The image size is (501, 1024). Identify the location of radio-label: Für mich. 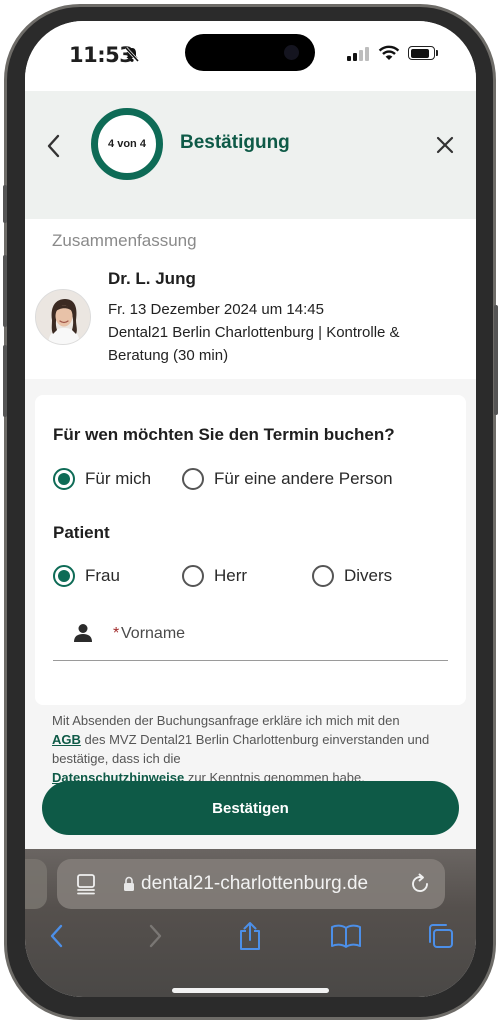
(118, 478).